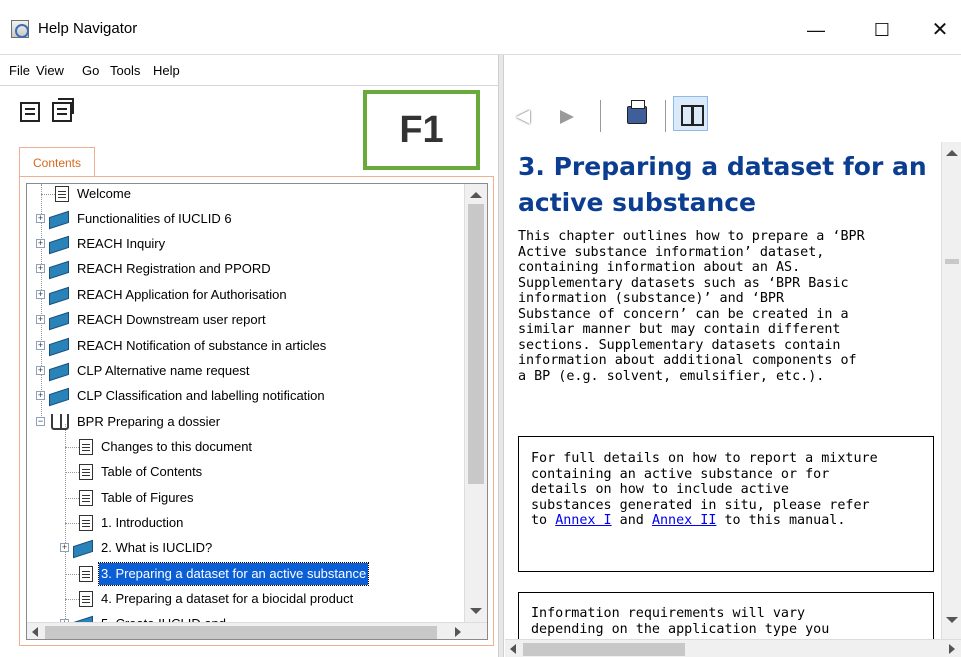 This screenshot has height=657, width=961. I want to click on tree-horizontal-scrollbar, so click(257, 630).